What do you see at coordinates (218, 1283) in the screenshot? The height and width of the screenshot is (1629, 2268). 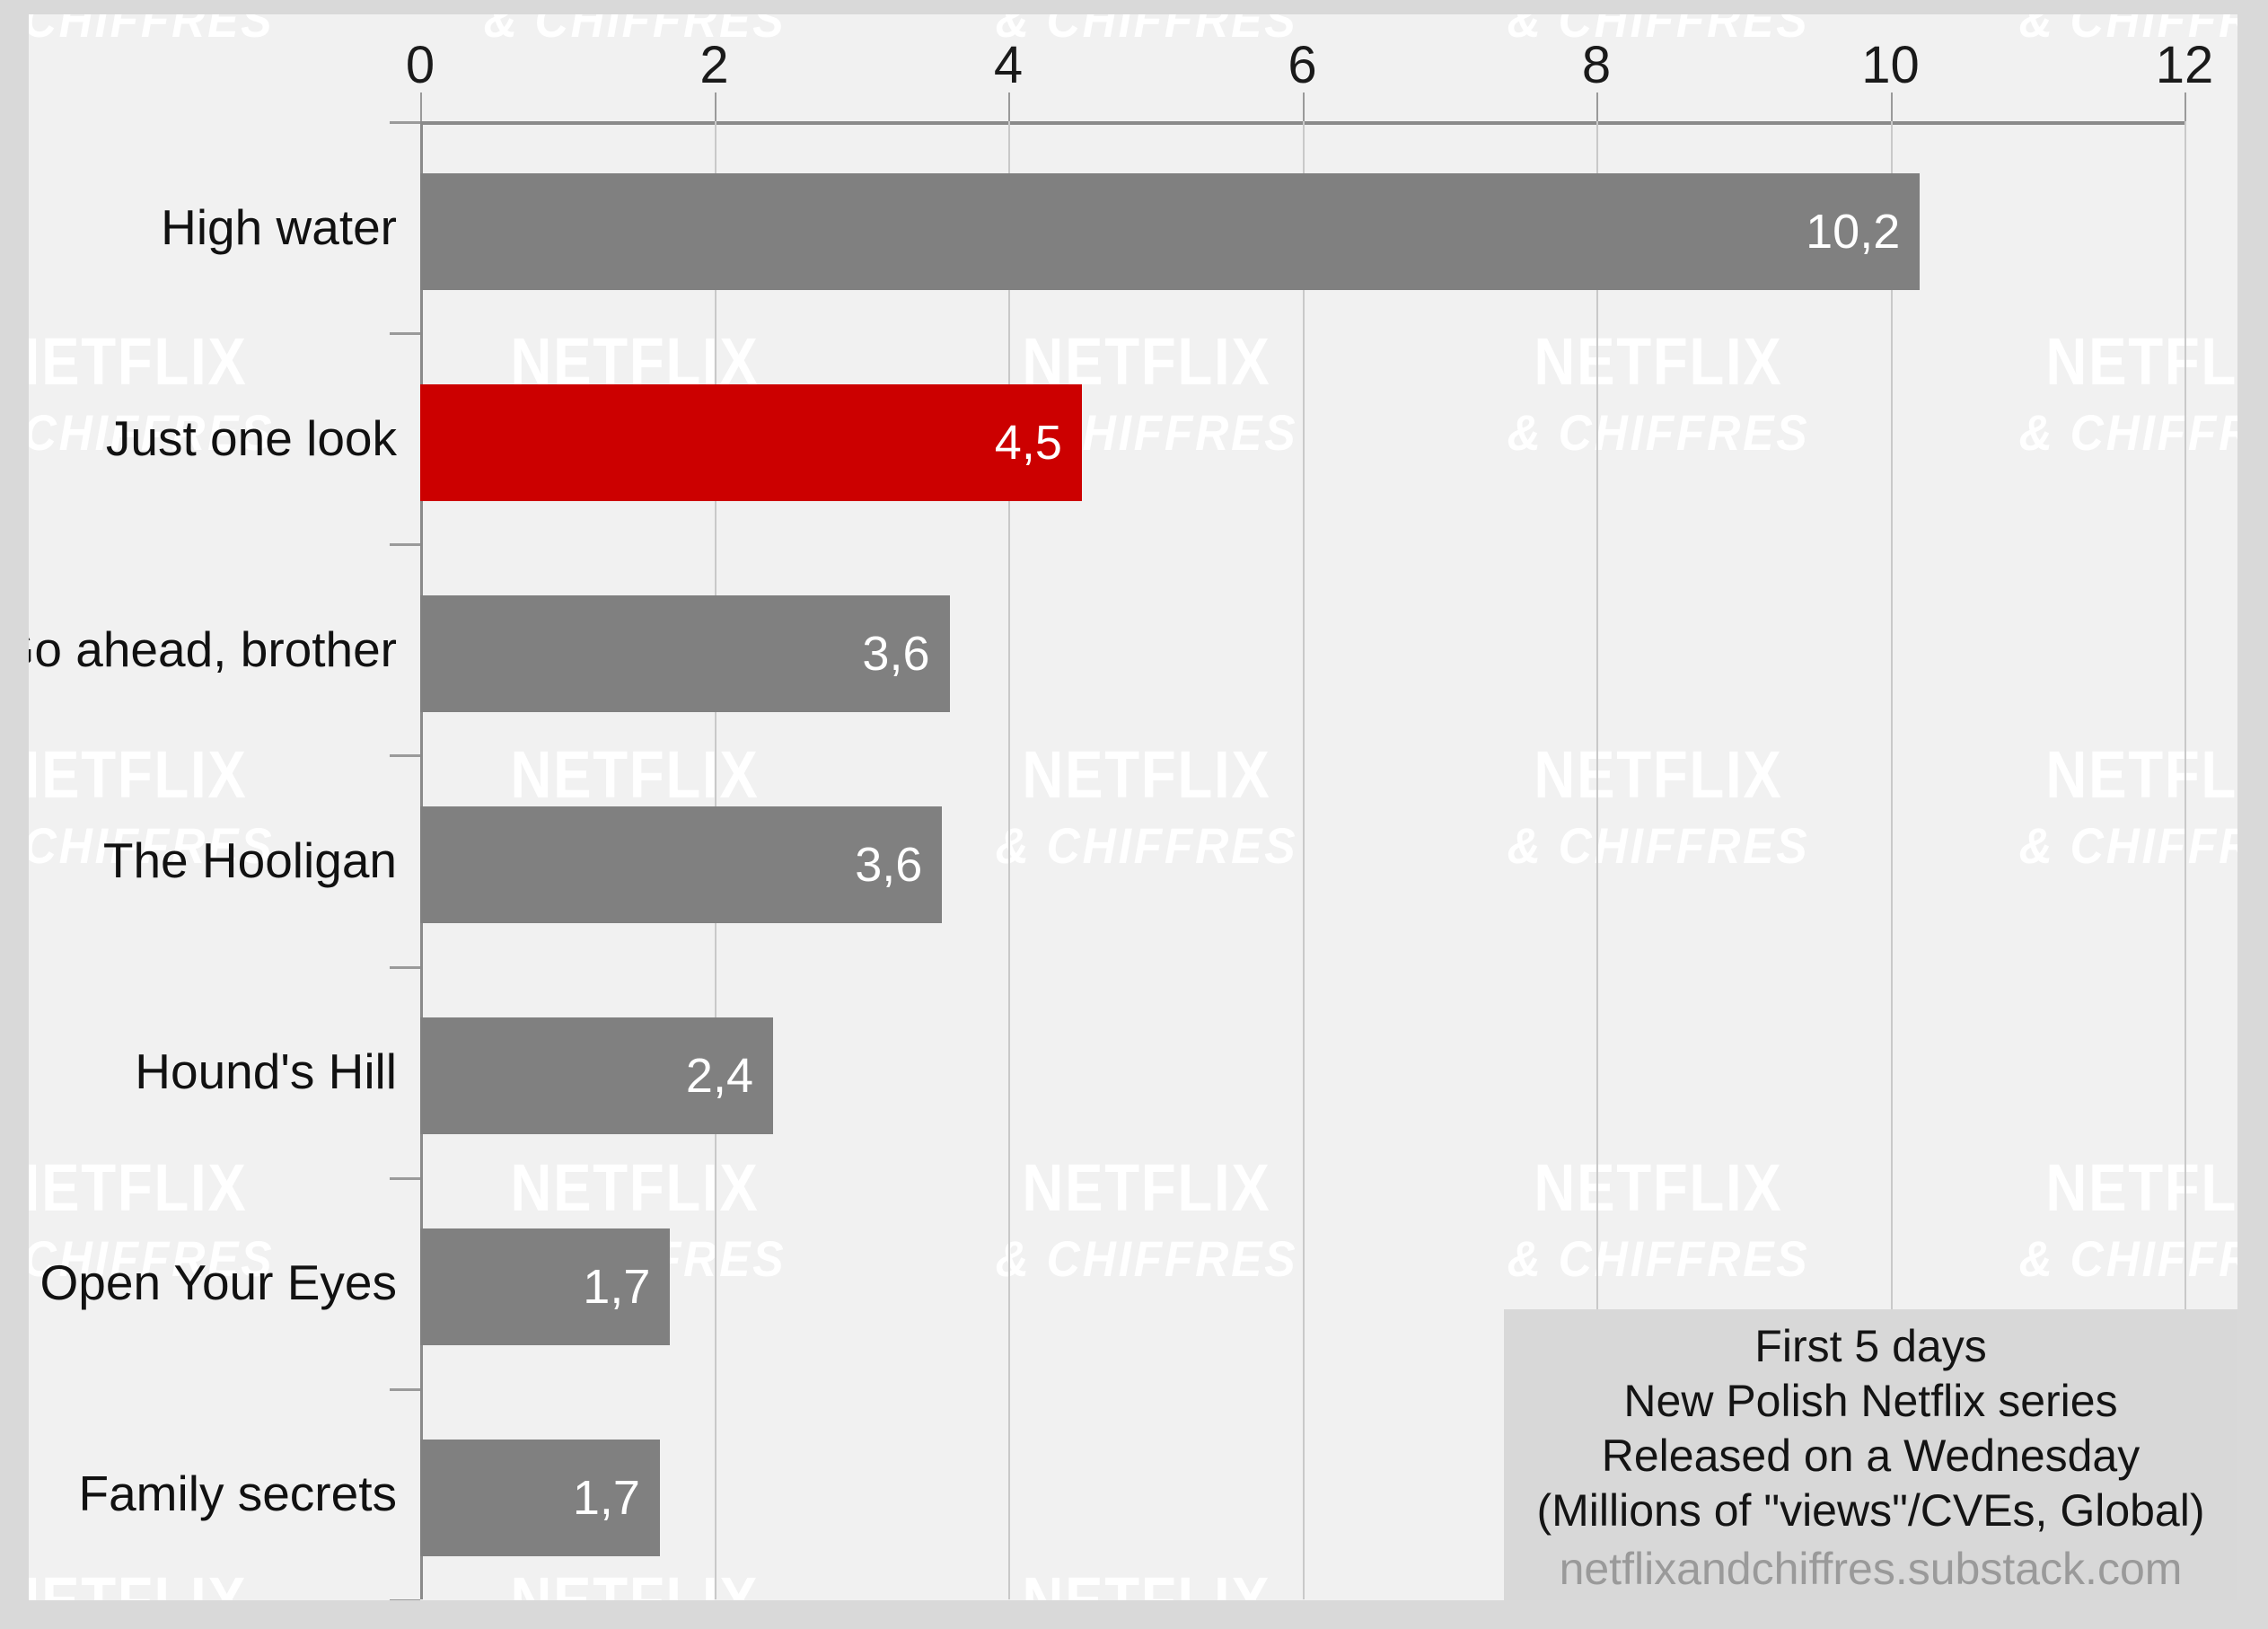 I see `category-label: Open Your Eyes` at bounding box center [218, 1283].